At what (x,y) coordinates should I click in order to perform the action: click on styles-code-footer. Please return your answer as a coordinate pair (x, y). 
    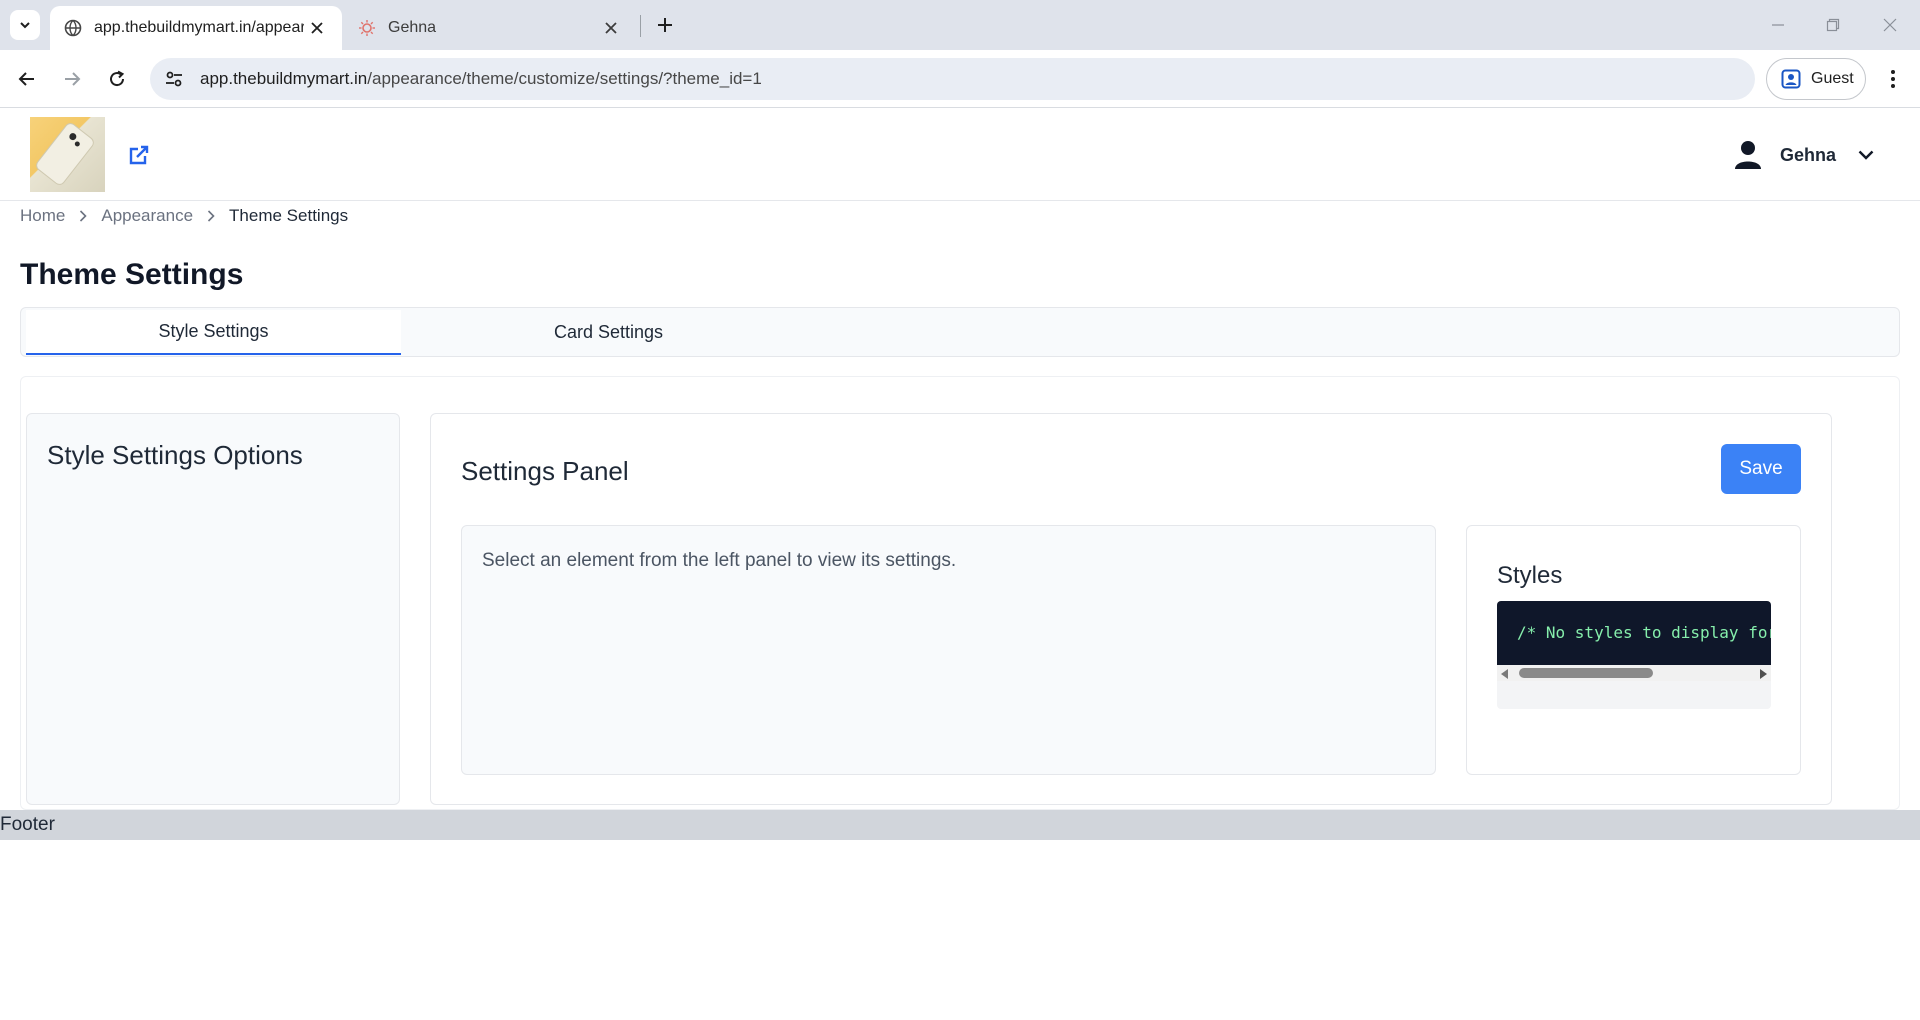
    Looking at the image, I should click on (1634, 695).